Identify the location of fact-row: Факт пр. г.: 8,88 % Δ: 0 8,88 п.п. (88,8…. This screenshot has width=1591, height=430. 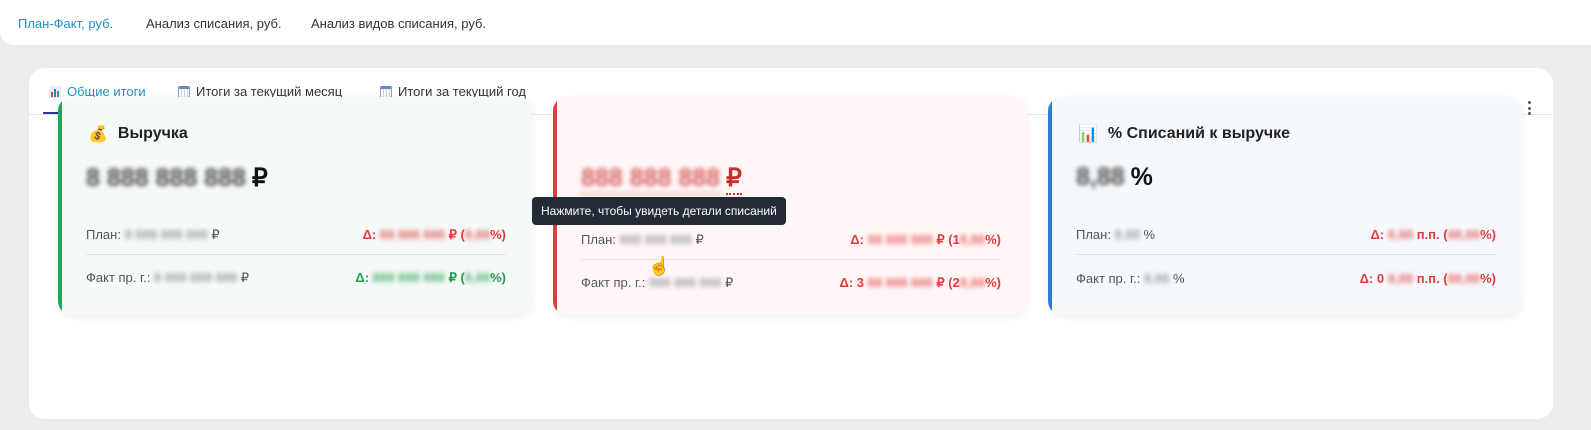
(1286, 278).